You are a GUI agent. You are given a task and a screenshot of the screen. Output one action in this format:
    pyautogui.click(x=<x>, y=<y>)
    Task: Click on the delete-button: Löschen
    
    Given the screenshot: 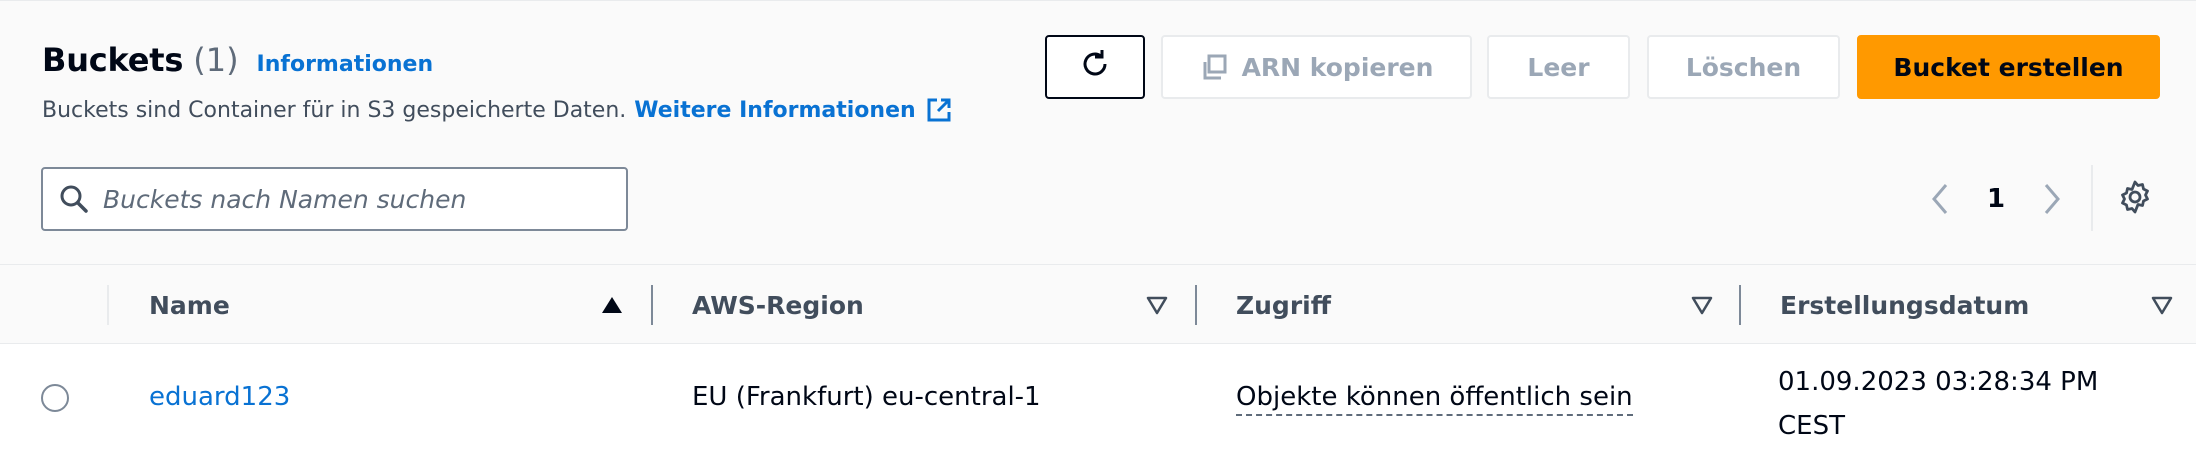 What is the action you would take?
    pyautogui.click(x=1743, y=67)
    